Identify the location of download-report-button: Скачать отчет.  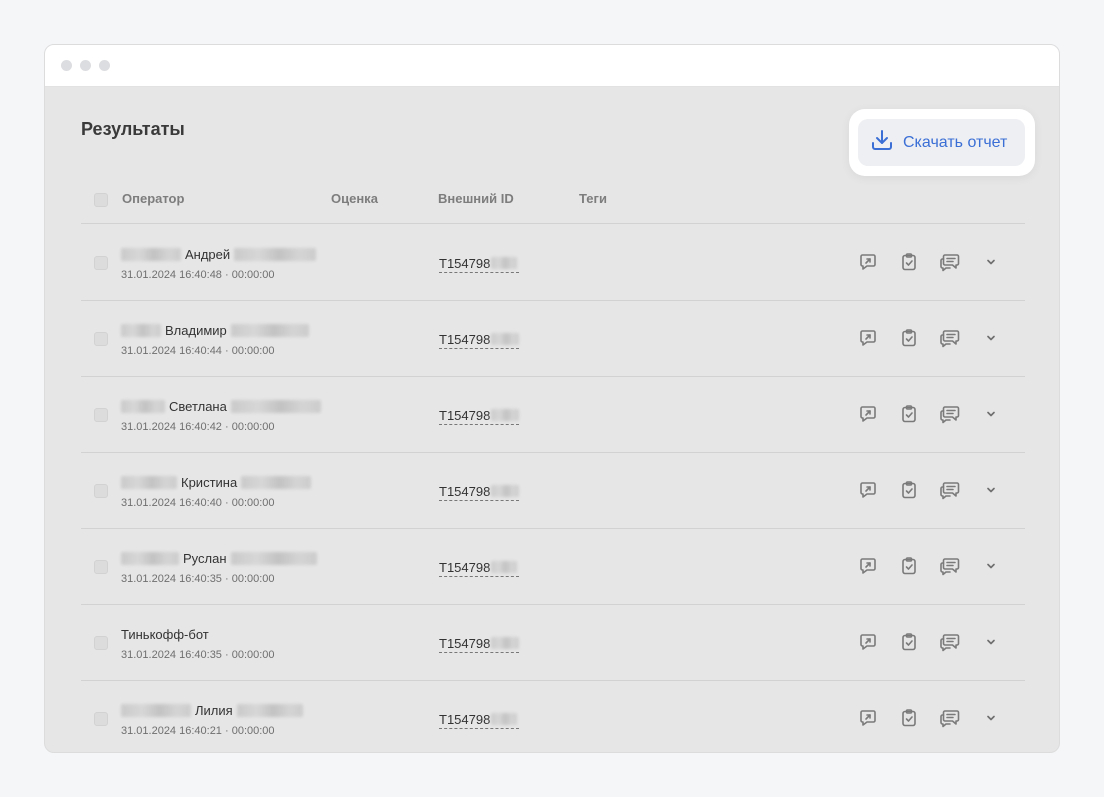
(941, 142).